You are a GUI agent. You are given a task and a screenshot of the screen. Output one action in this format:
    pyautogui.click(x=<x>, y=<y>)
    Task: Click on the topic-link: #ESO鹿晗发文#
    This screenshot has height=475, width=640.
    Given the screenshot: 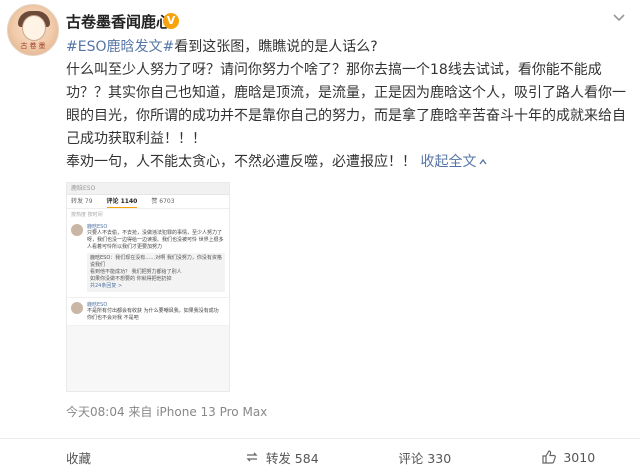 What is the action you would take?
    pyautogui.click(x=120, y=47)
    